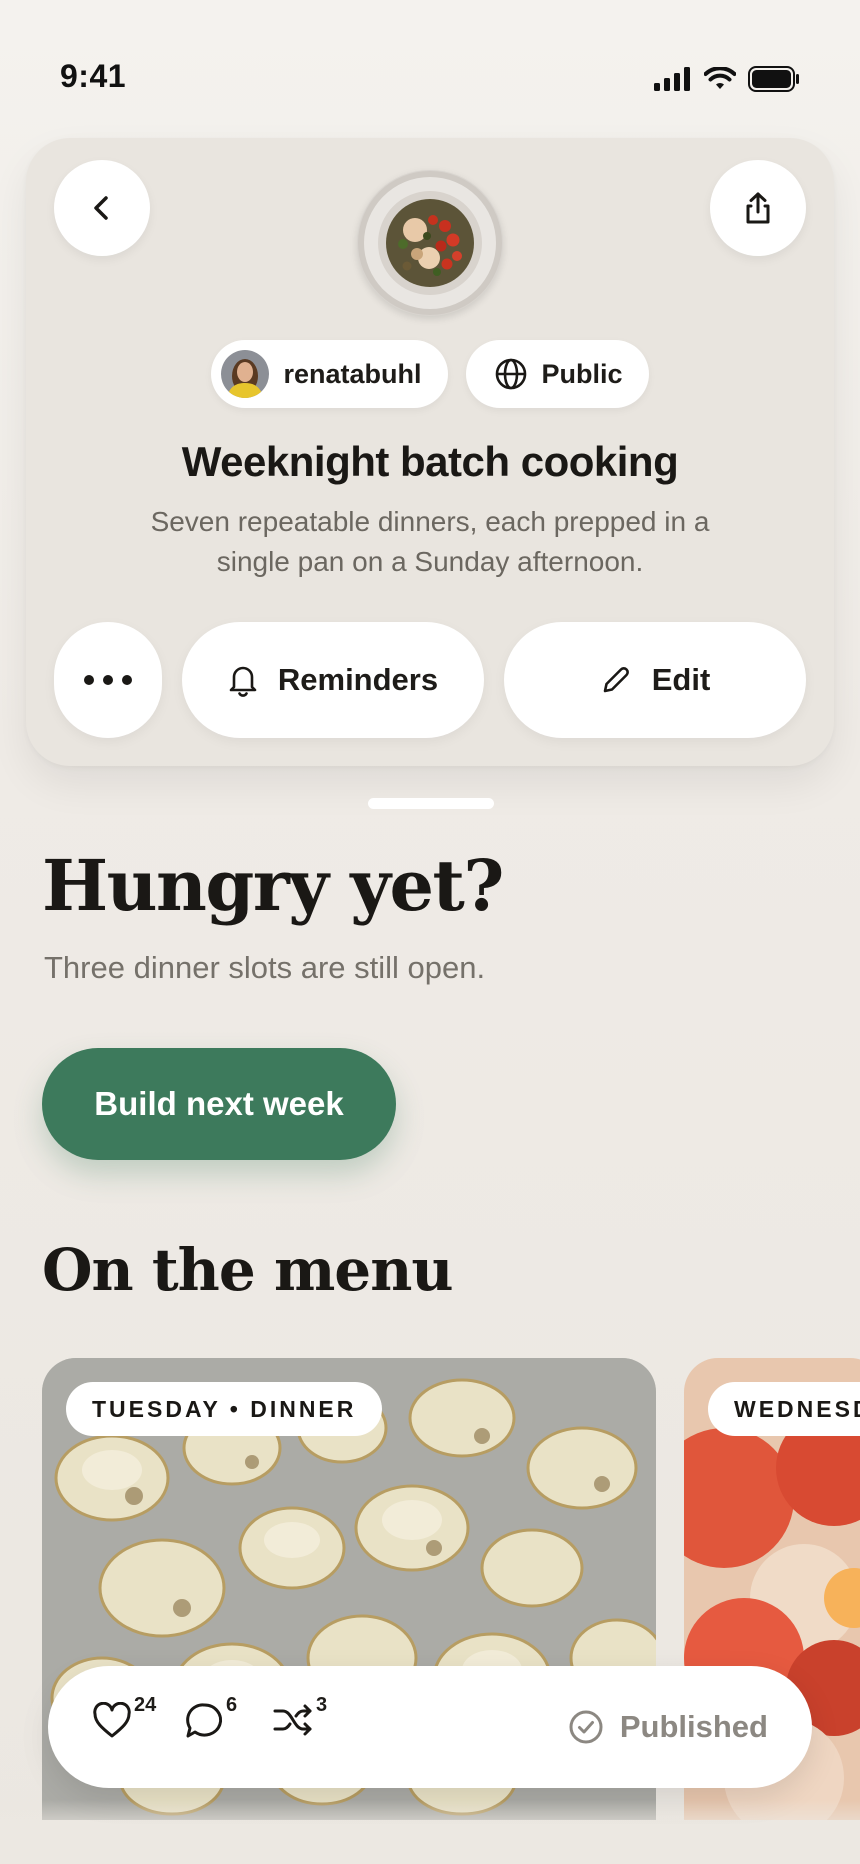  I want to click on pencil-icon, so click(616, 680).